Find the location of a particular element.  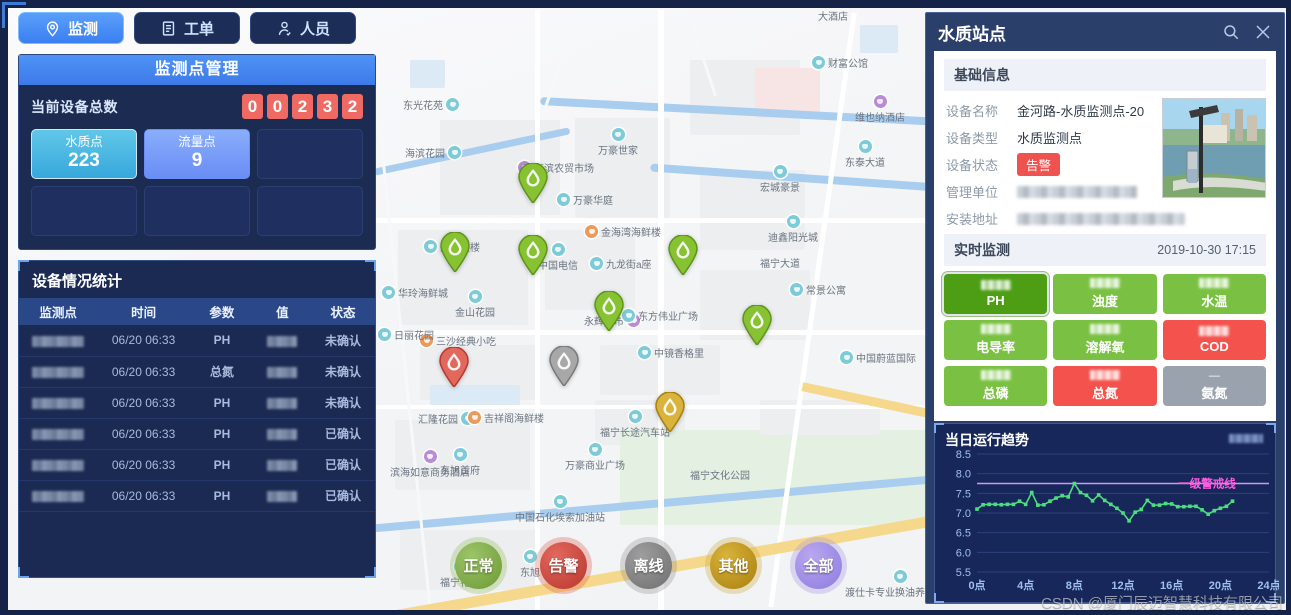

map-poi: 维也纳酒店 is located at coordinates (880, 109).